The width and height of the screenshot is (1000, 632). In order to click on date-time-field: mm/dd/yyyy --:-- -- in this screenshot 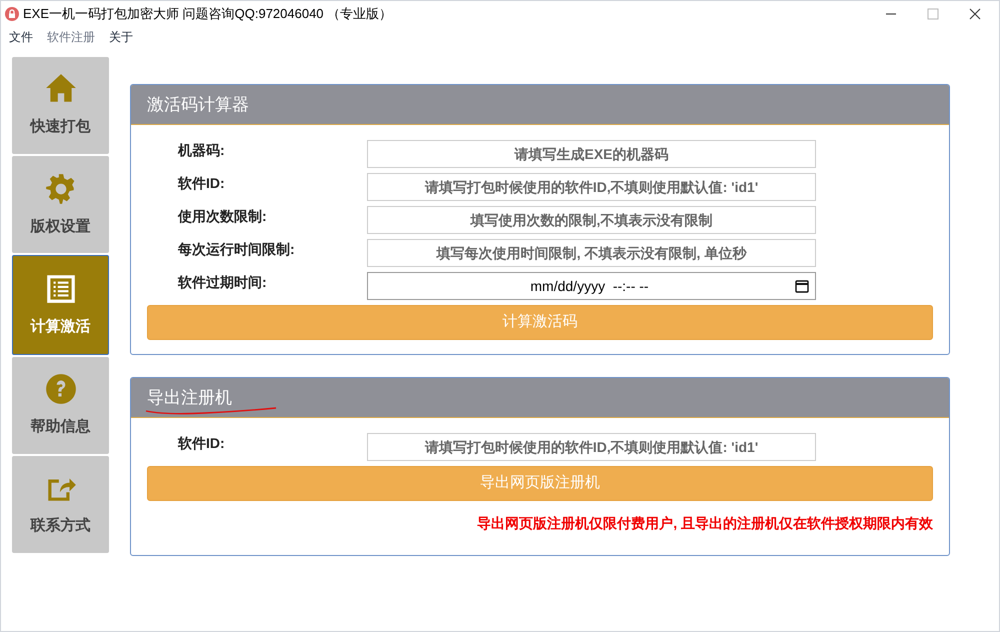, I will do `click(591, 286)`.